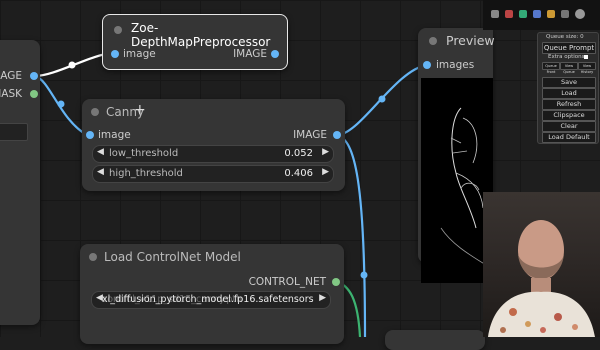 The width and height of the screenshot is (600, 350). Describe the element at coordinates (569, 93) in the screenshot. I see `load-button: Load` at that location.